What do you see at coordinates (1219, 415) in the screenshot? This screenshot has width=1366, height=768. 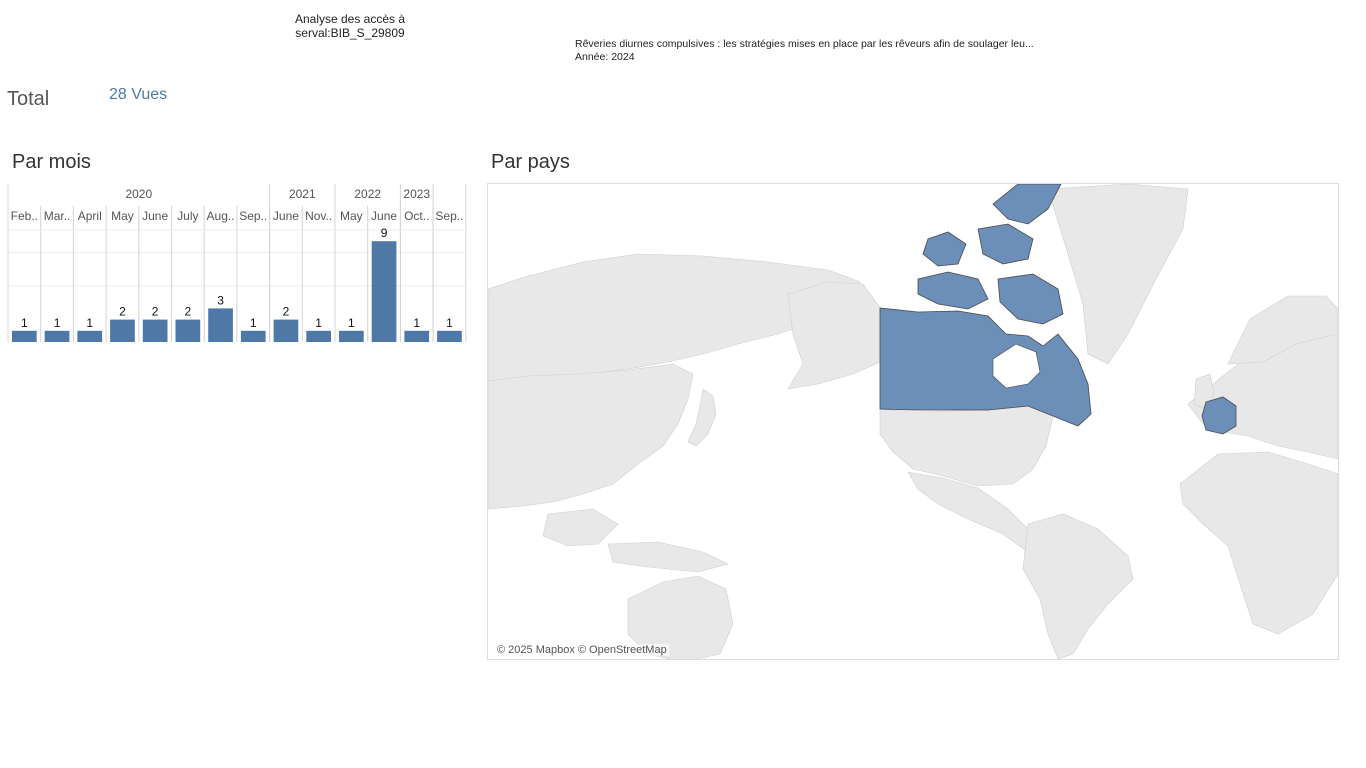 I see `country-france` at bounding box center [1219, 415].